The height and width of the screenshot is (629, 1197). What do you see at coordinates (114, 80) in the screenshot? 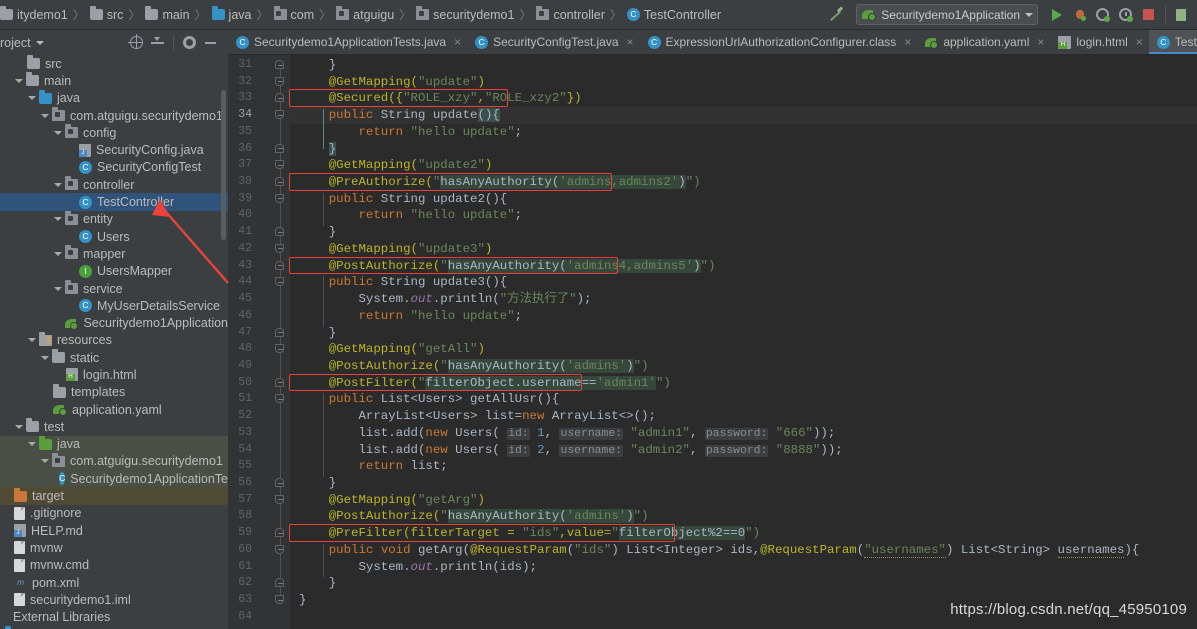
I see `tree-item-main: main` at bounding box center [114, 80].